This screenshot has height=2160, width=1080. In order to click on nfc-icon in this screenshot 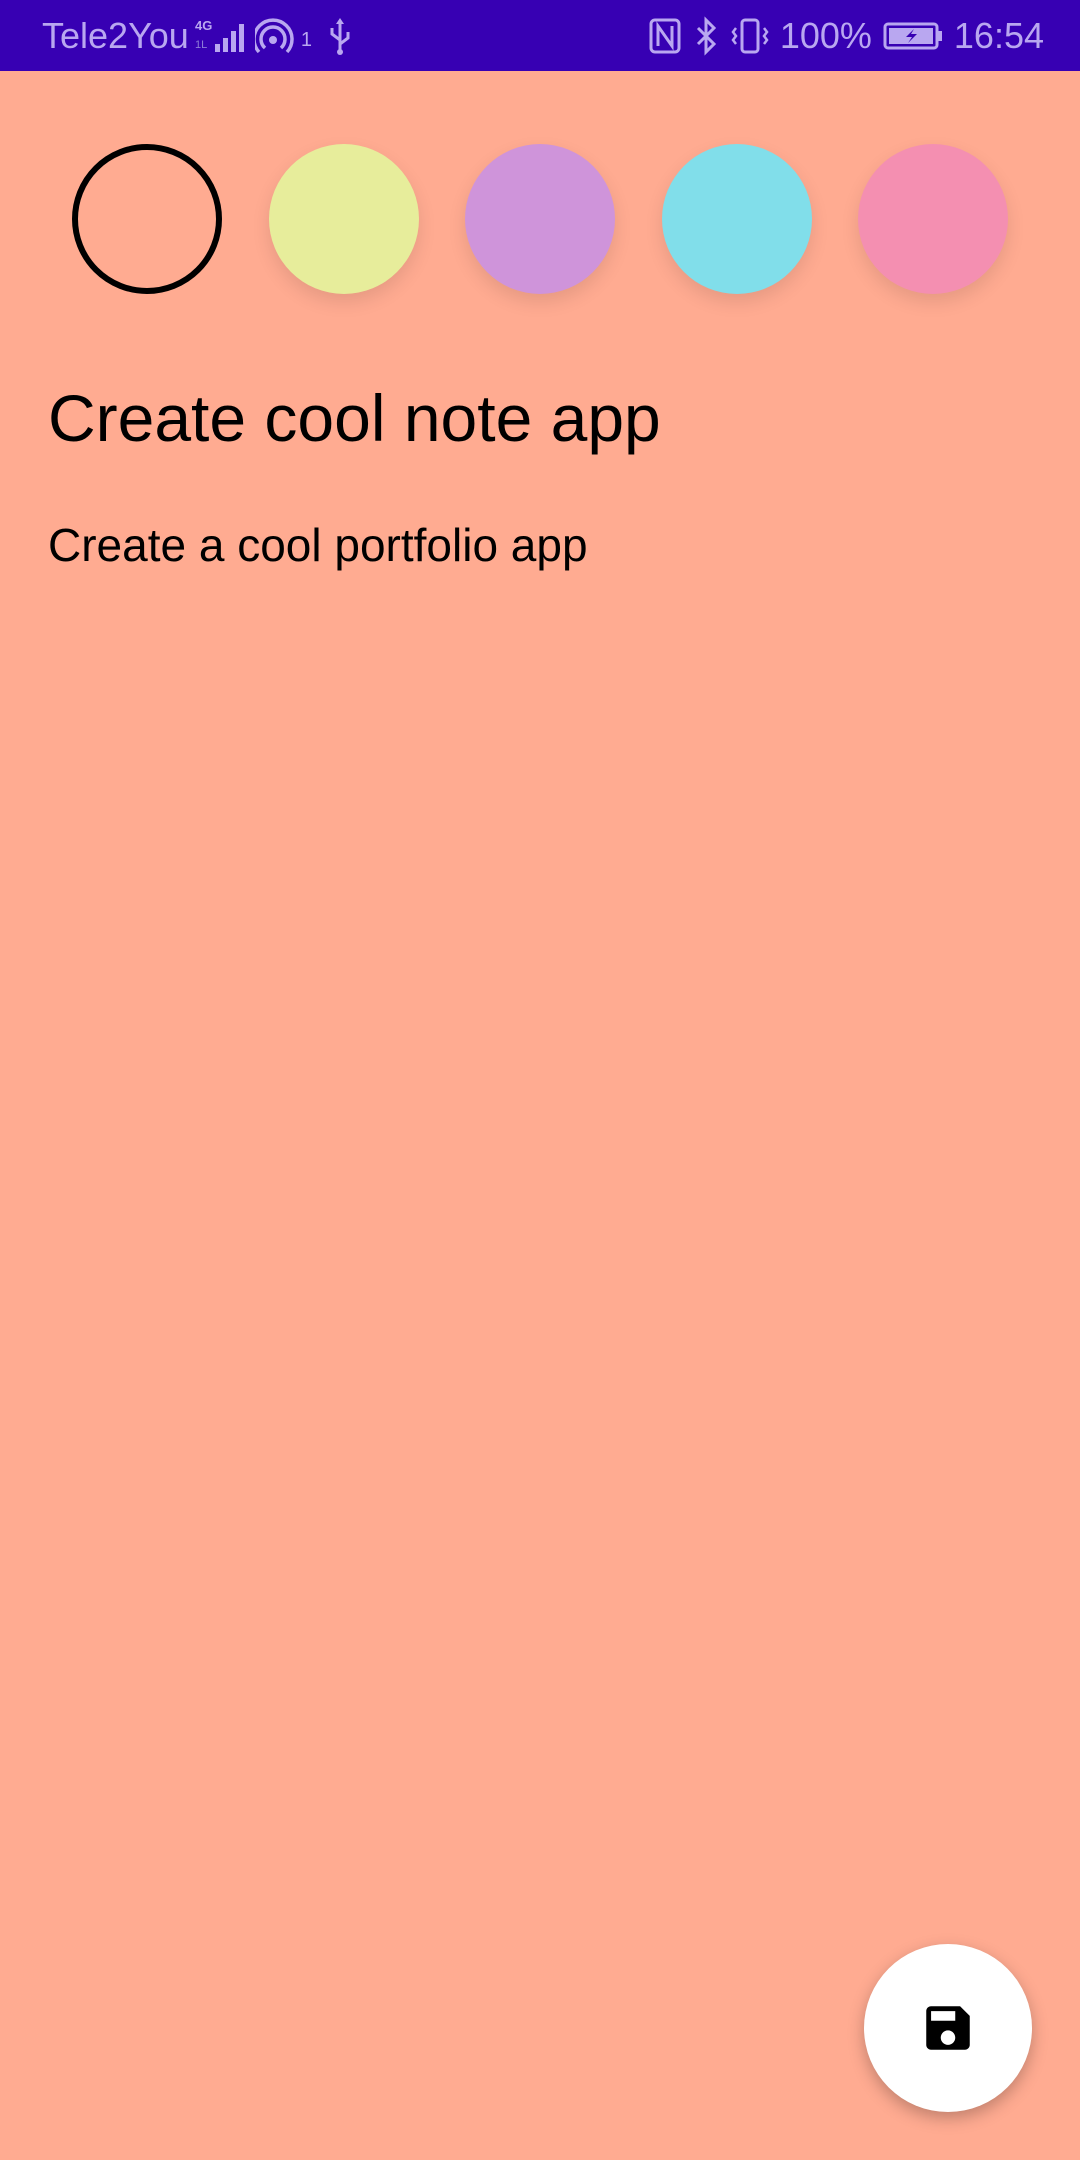, I will do `click(665, 36)`.